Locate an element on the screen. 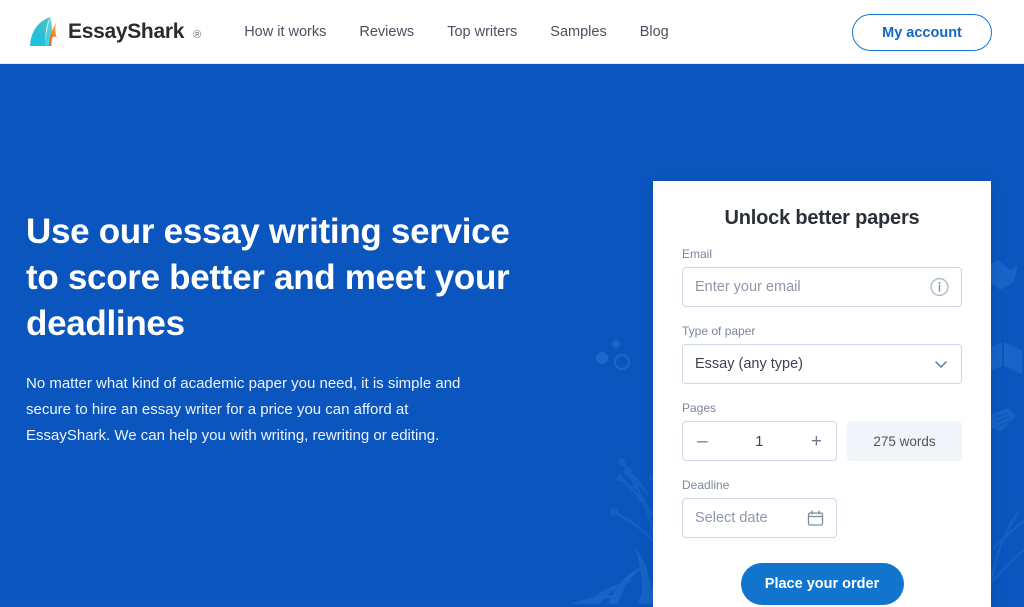 The image size is (1024, 607). pages-label: Pages is located at coordinates (699, 408).